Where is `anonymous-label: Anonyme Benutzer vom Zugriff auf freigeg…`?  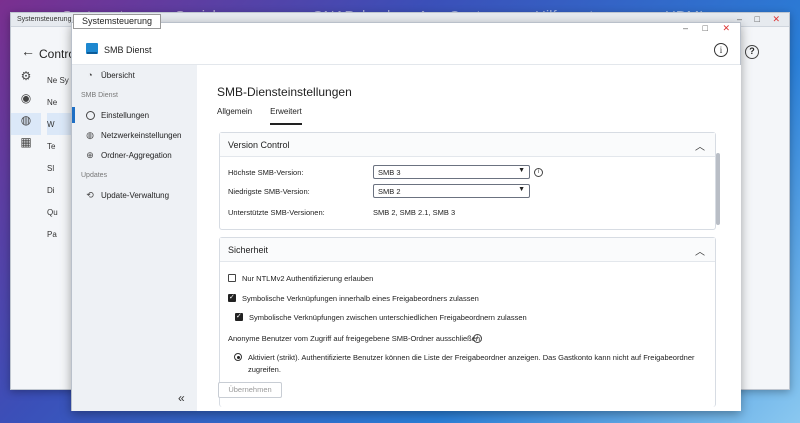
anonymous-label: Anonyme Benutzer vom Zugriff auf freigeg… is located at coordinates (355, 338).